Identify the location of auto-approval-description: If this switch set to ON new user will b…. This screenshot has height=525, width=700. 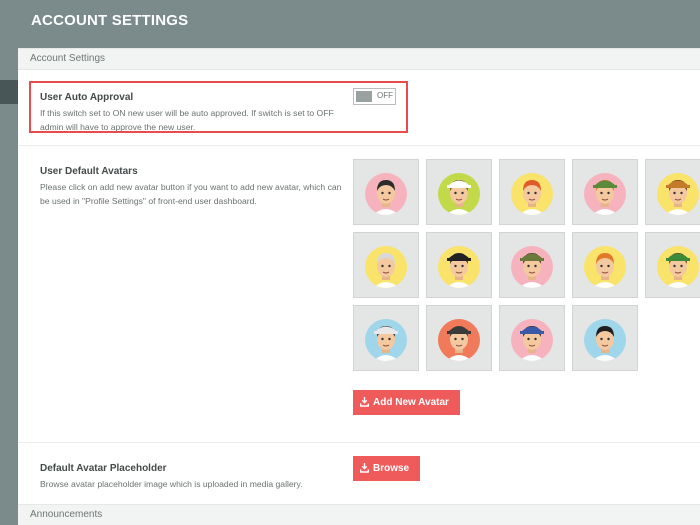
(187, 120).